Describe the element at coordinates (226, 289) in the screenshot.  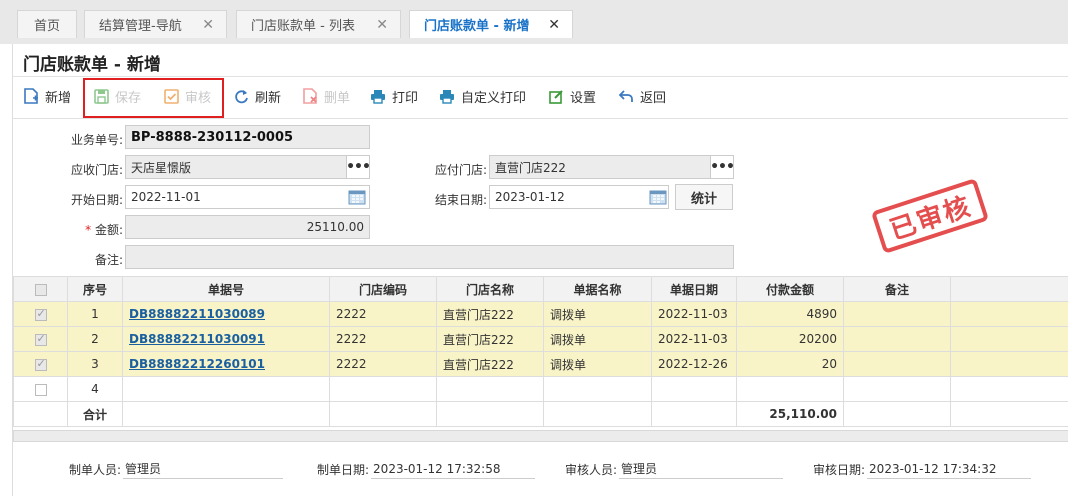
I see `col-header: 单据号` at that location.